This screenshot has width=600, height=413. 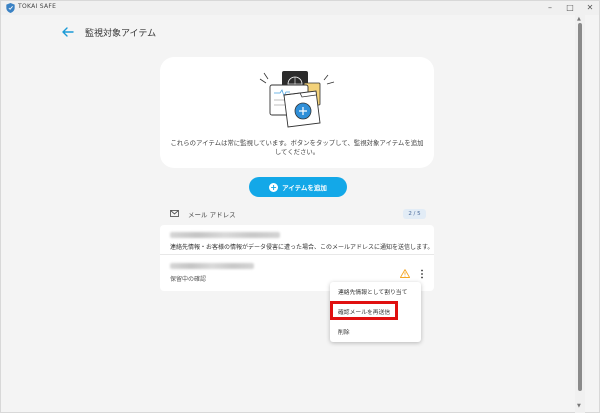 What do you see at coordinates (364, 310) in the screenshot?
I see `highlight-box` at bounding box center [364, 310].